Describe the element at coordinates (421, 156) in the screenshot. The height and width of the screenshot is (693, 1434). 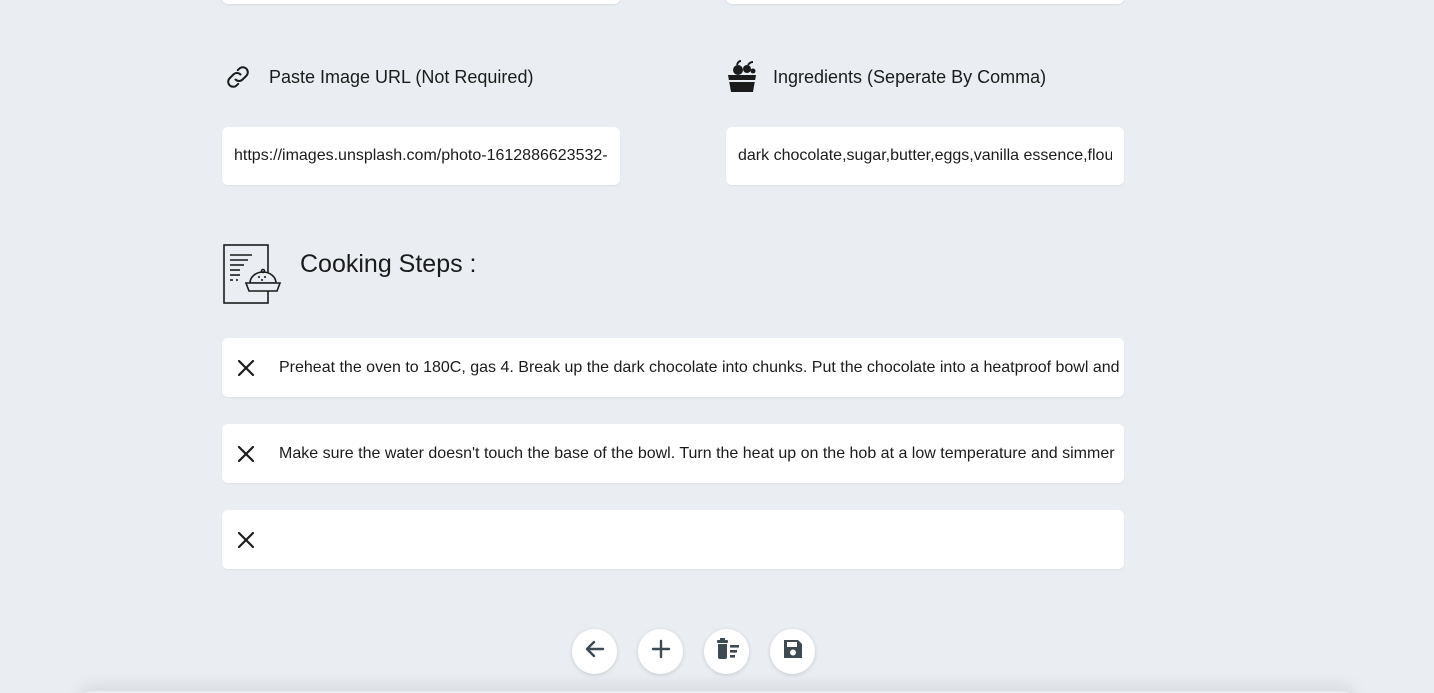
I see `image-url-input` at that location.